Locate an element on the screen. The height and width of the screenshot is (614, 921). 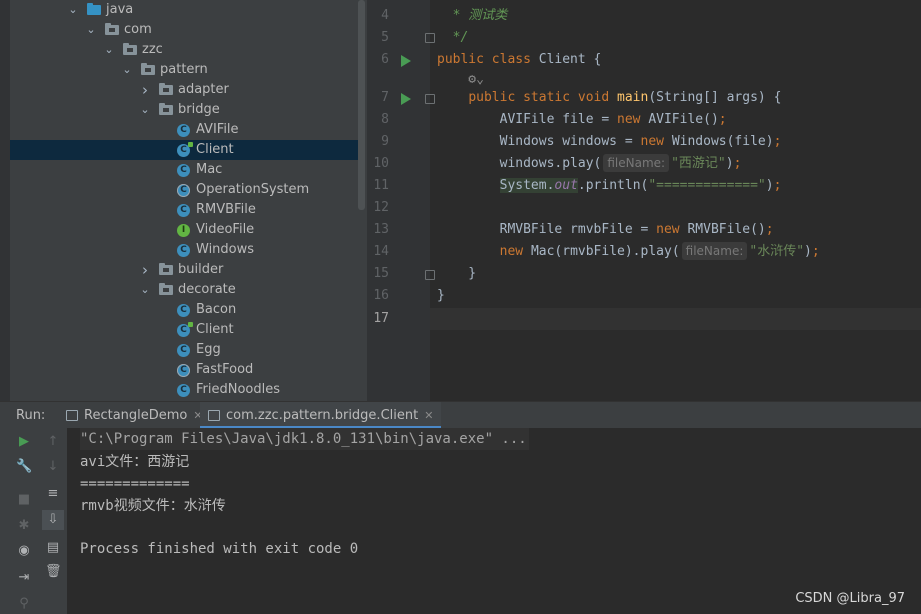
inlay-settings-icon: ⚙︎⌄ is located at coordinates (679, 80).